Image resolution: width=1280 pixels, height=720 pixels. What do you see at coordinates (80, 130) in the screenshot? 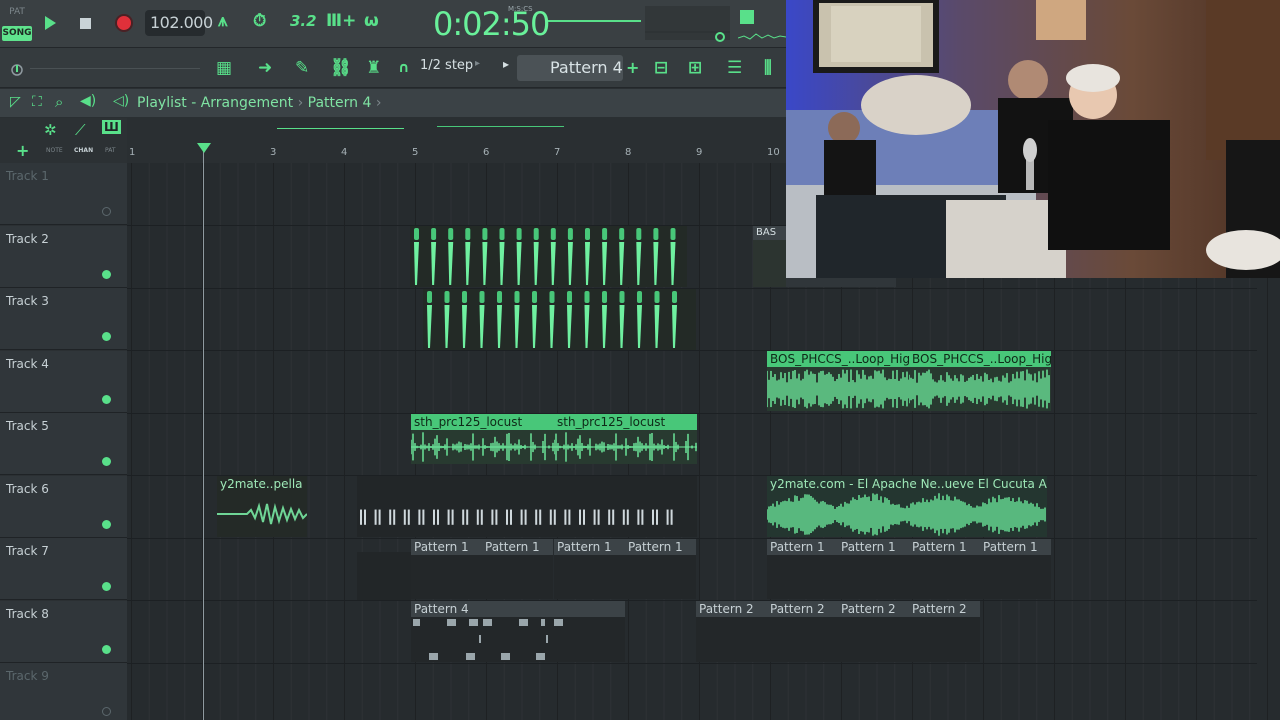
I see `curve-icon: ⟋` at bounding box center [80, 130].